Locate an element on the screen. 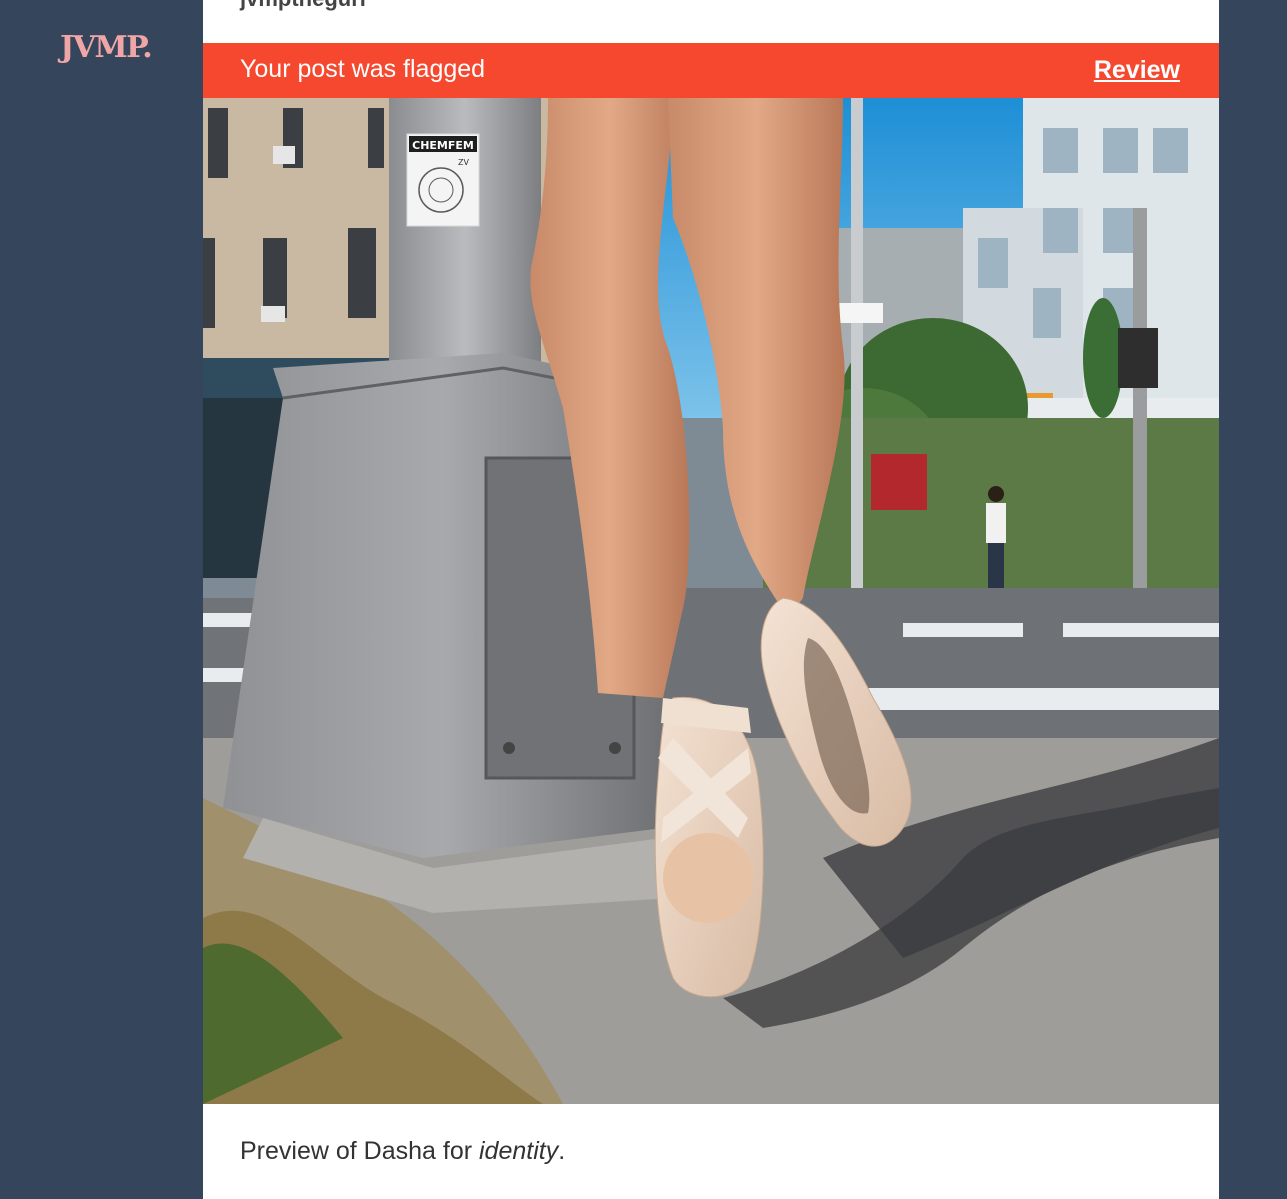  sticker-title: CHEMFEM is located at coordinates (443, 145).